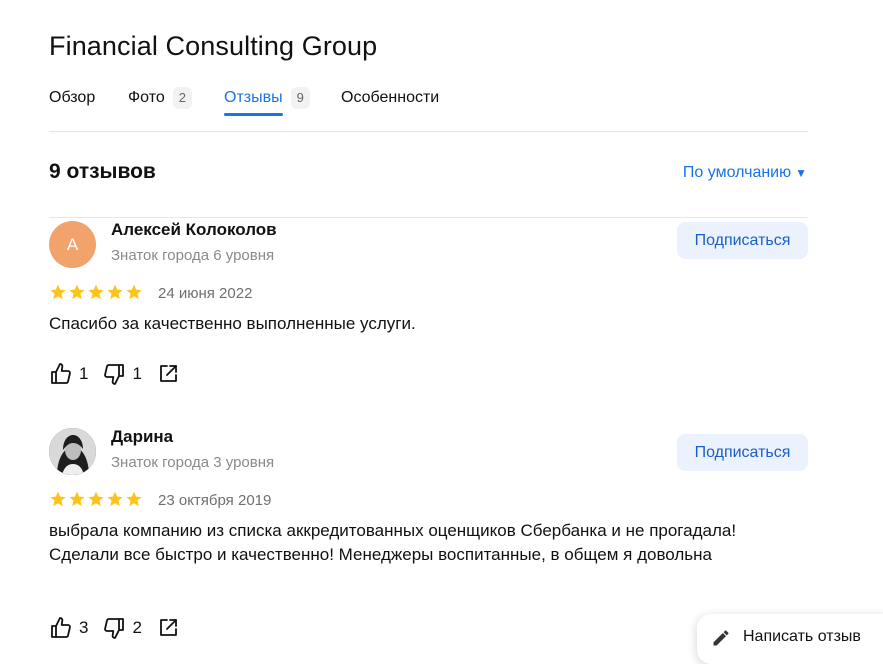 This screenshot has height=664, width=883. I want to click on author-name: Дарина, so click(142, 437).